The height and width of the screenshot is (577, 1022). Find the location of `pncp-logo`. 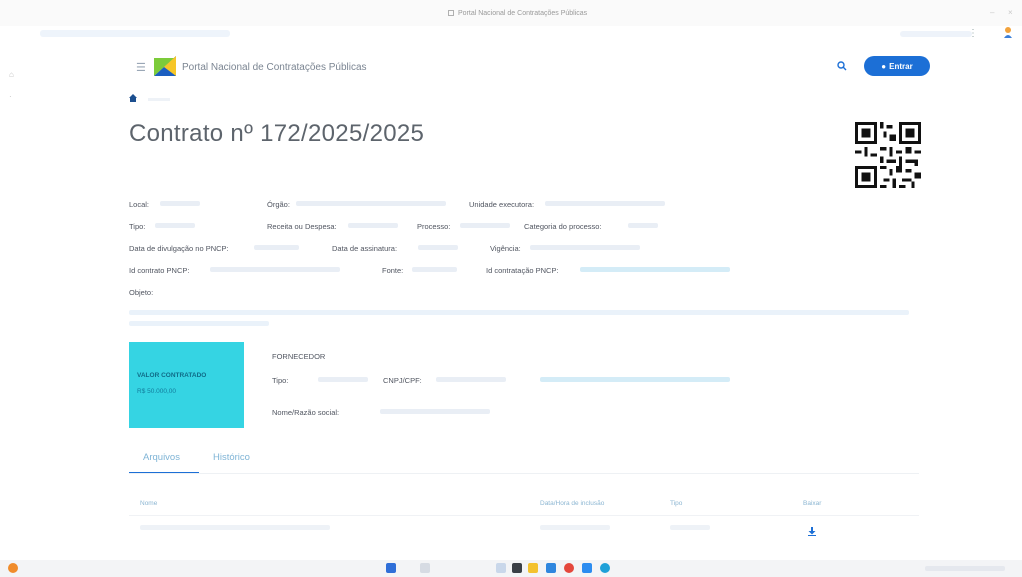

pncp-logo is located at coordinates (165, 66).